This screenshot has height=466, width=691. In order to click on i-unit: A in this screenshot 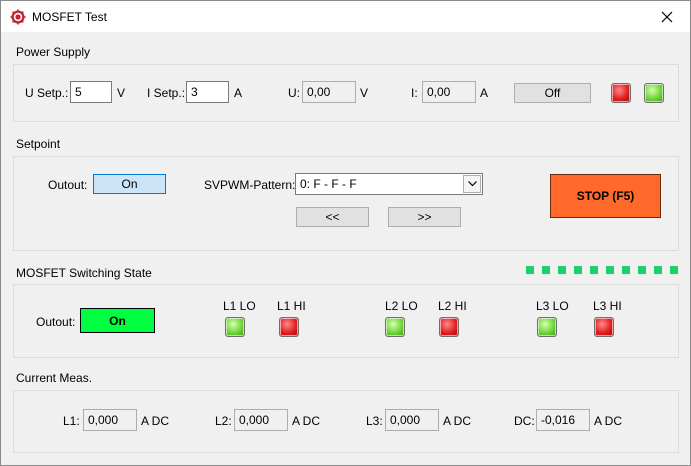, I will do `click(484, 93)`.